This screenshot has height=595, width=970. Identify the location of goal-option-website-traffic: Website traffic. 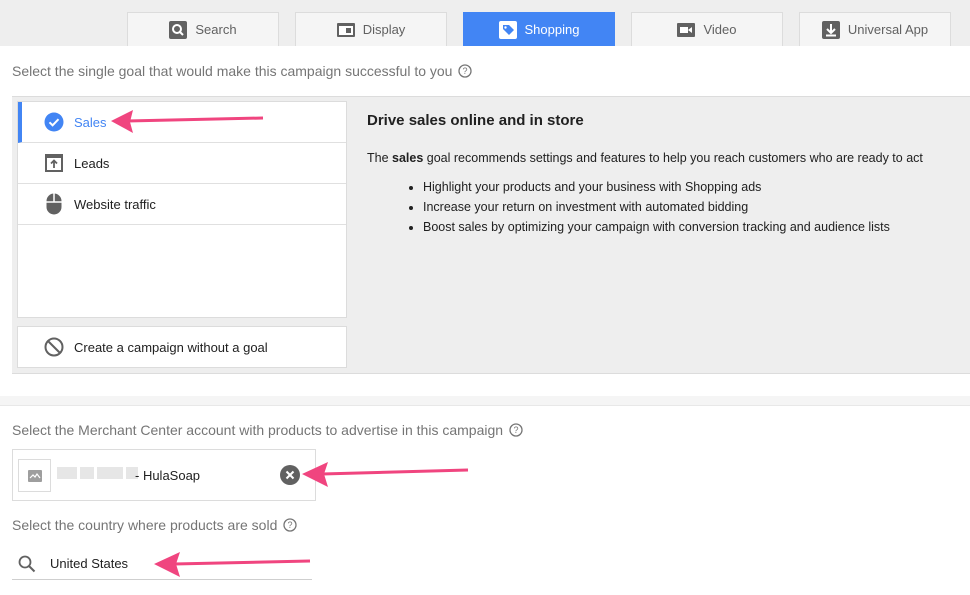
(182, 204).